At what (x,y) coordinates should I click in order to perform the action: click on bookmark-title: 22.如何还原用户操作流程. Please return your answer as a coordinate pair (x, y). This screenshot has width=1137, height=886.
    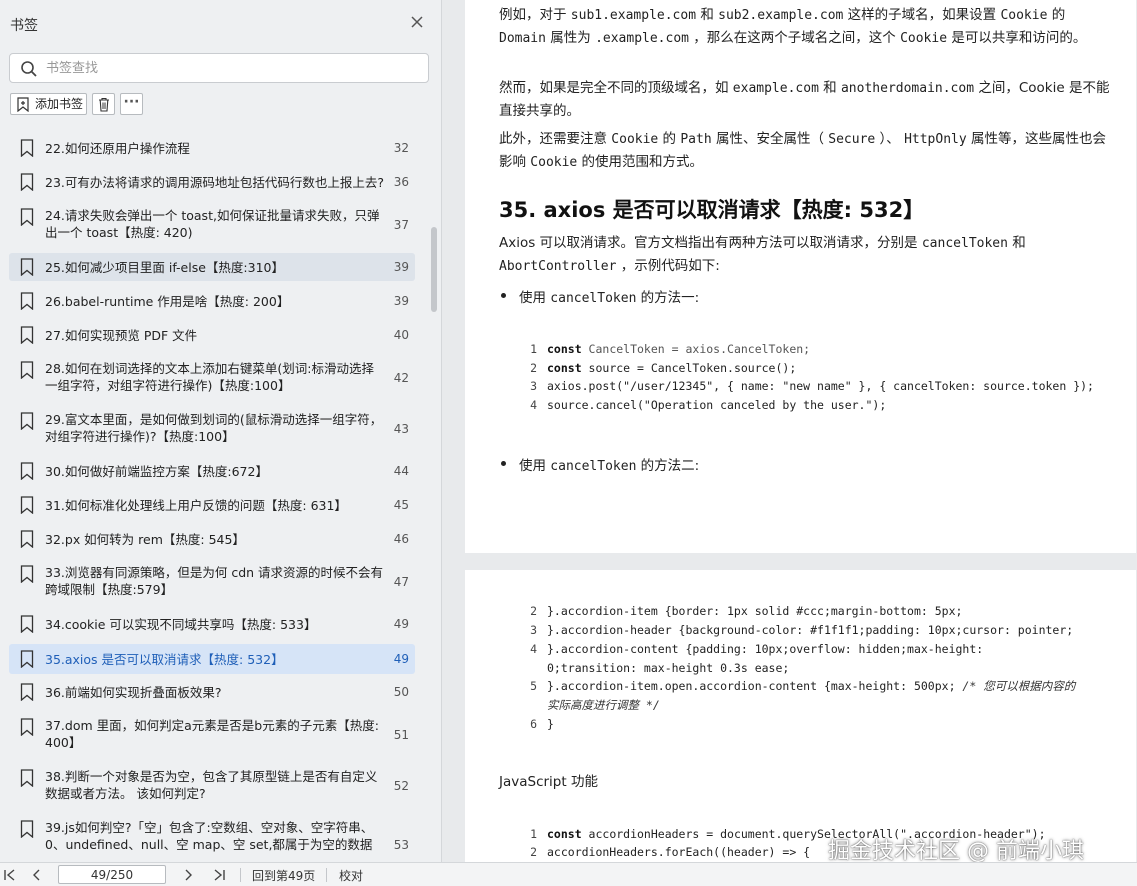
    Looking at the image, I should click on (117, 148).